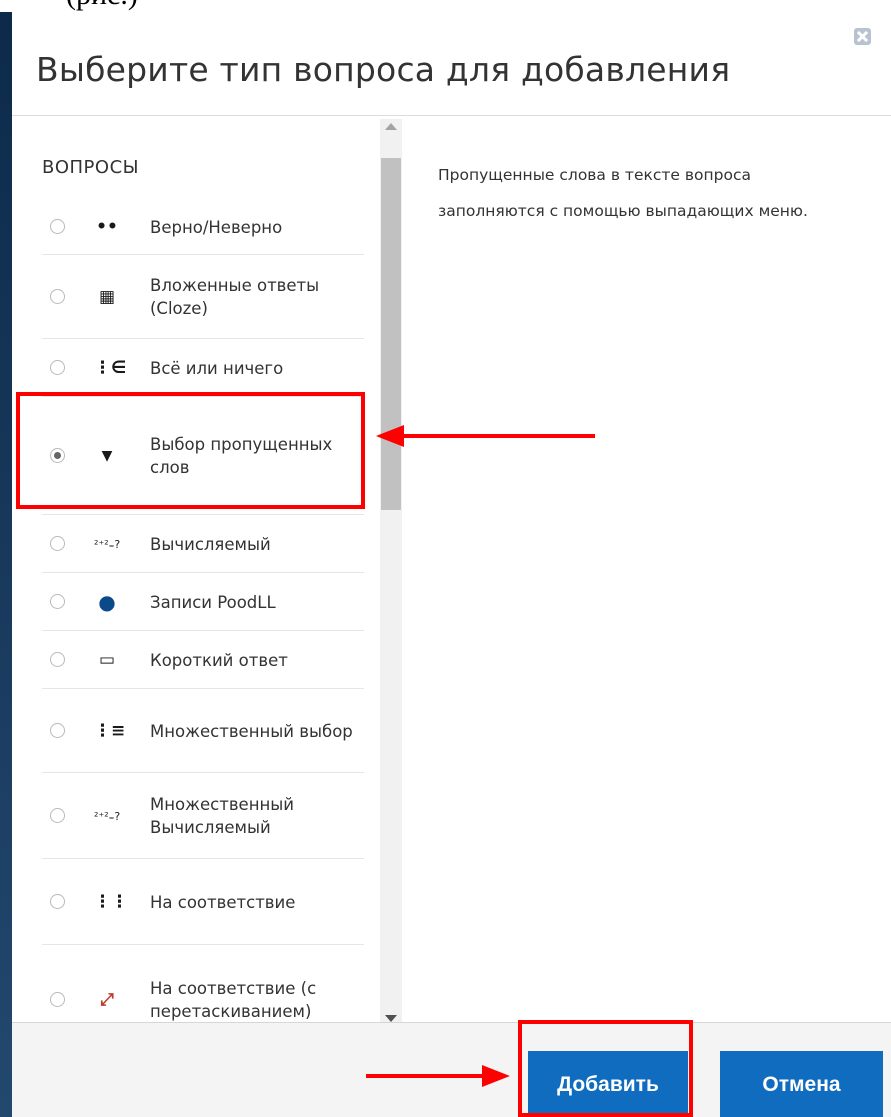 This screenshot has height=1117, width=891. I want to click on option-label: На соответствие (с перетаскиванием), so click(233, 1000).